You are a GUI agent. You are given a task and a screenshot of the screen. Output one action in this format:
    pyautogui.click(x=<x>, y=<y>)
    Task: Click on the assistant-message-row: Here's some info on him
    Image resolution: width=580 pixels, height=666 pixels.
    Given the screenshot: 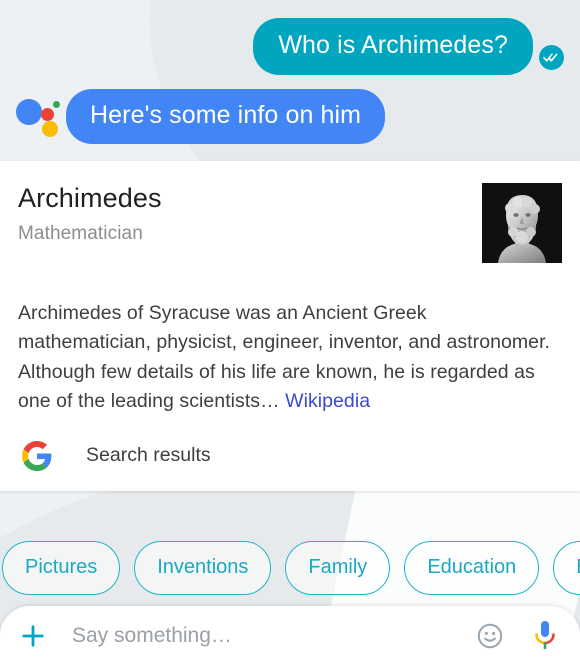 What is the action you would take?
    pyautogui.click(x=290, y=109)
    